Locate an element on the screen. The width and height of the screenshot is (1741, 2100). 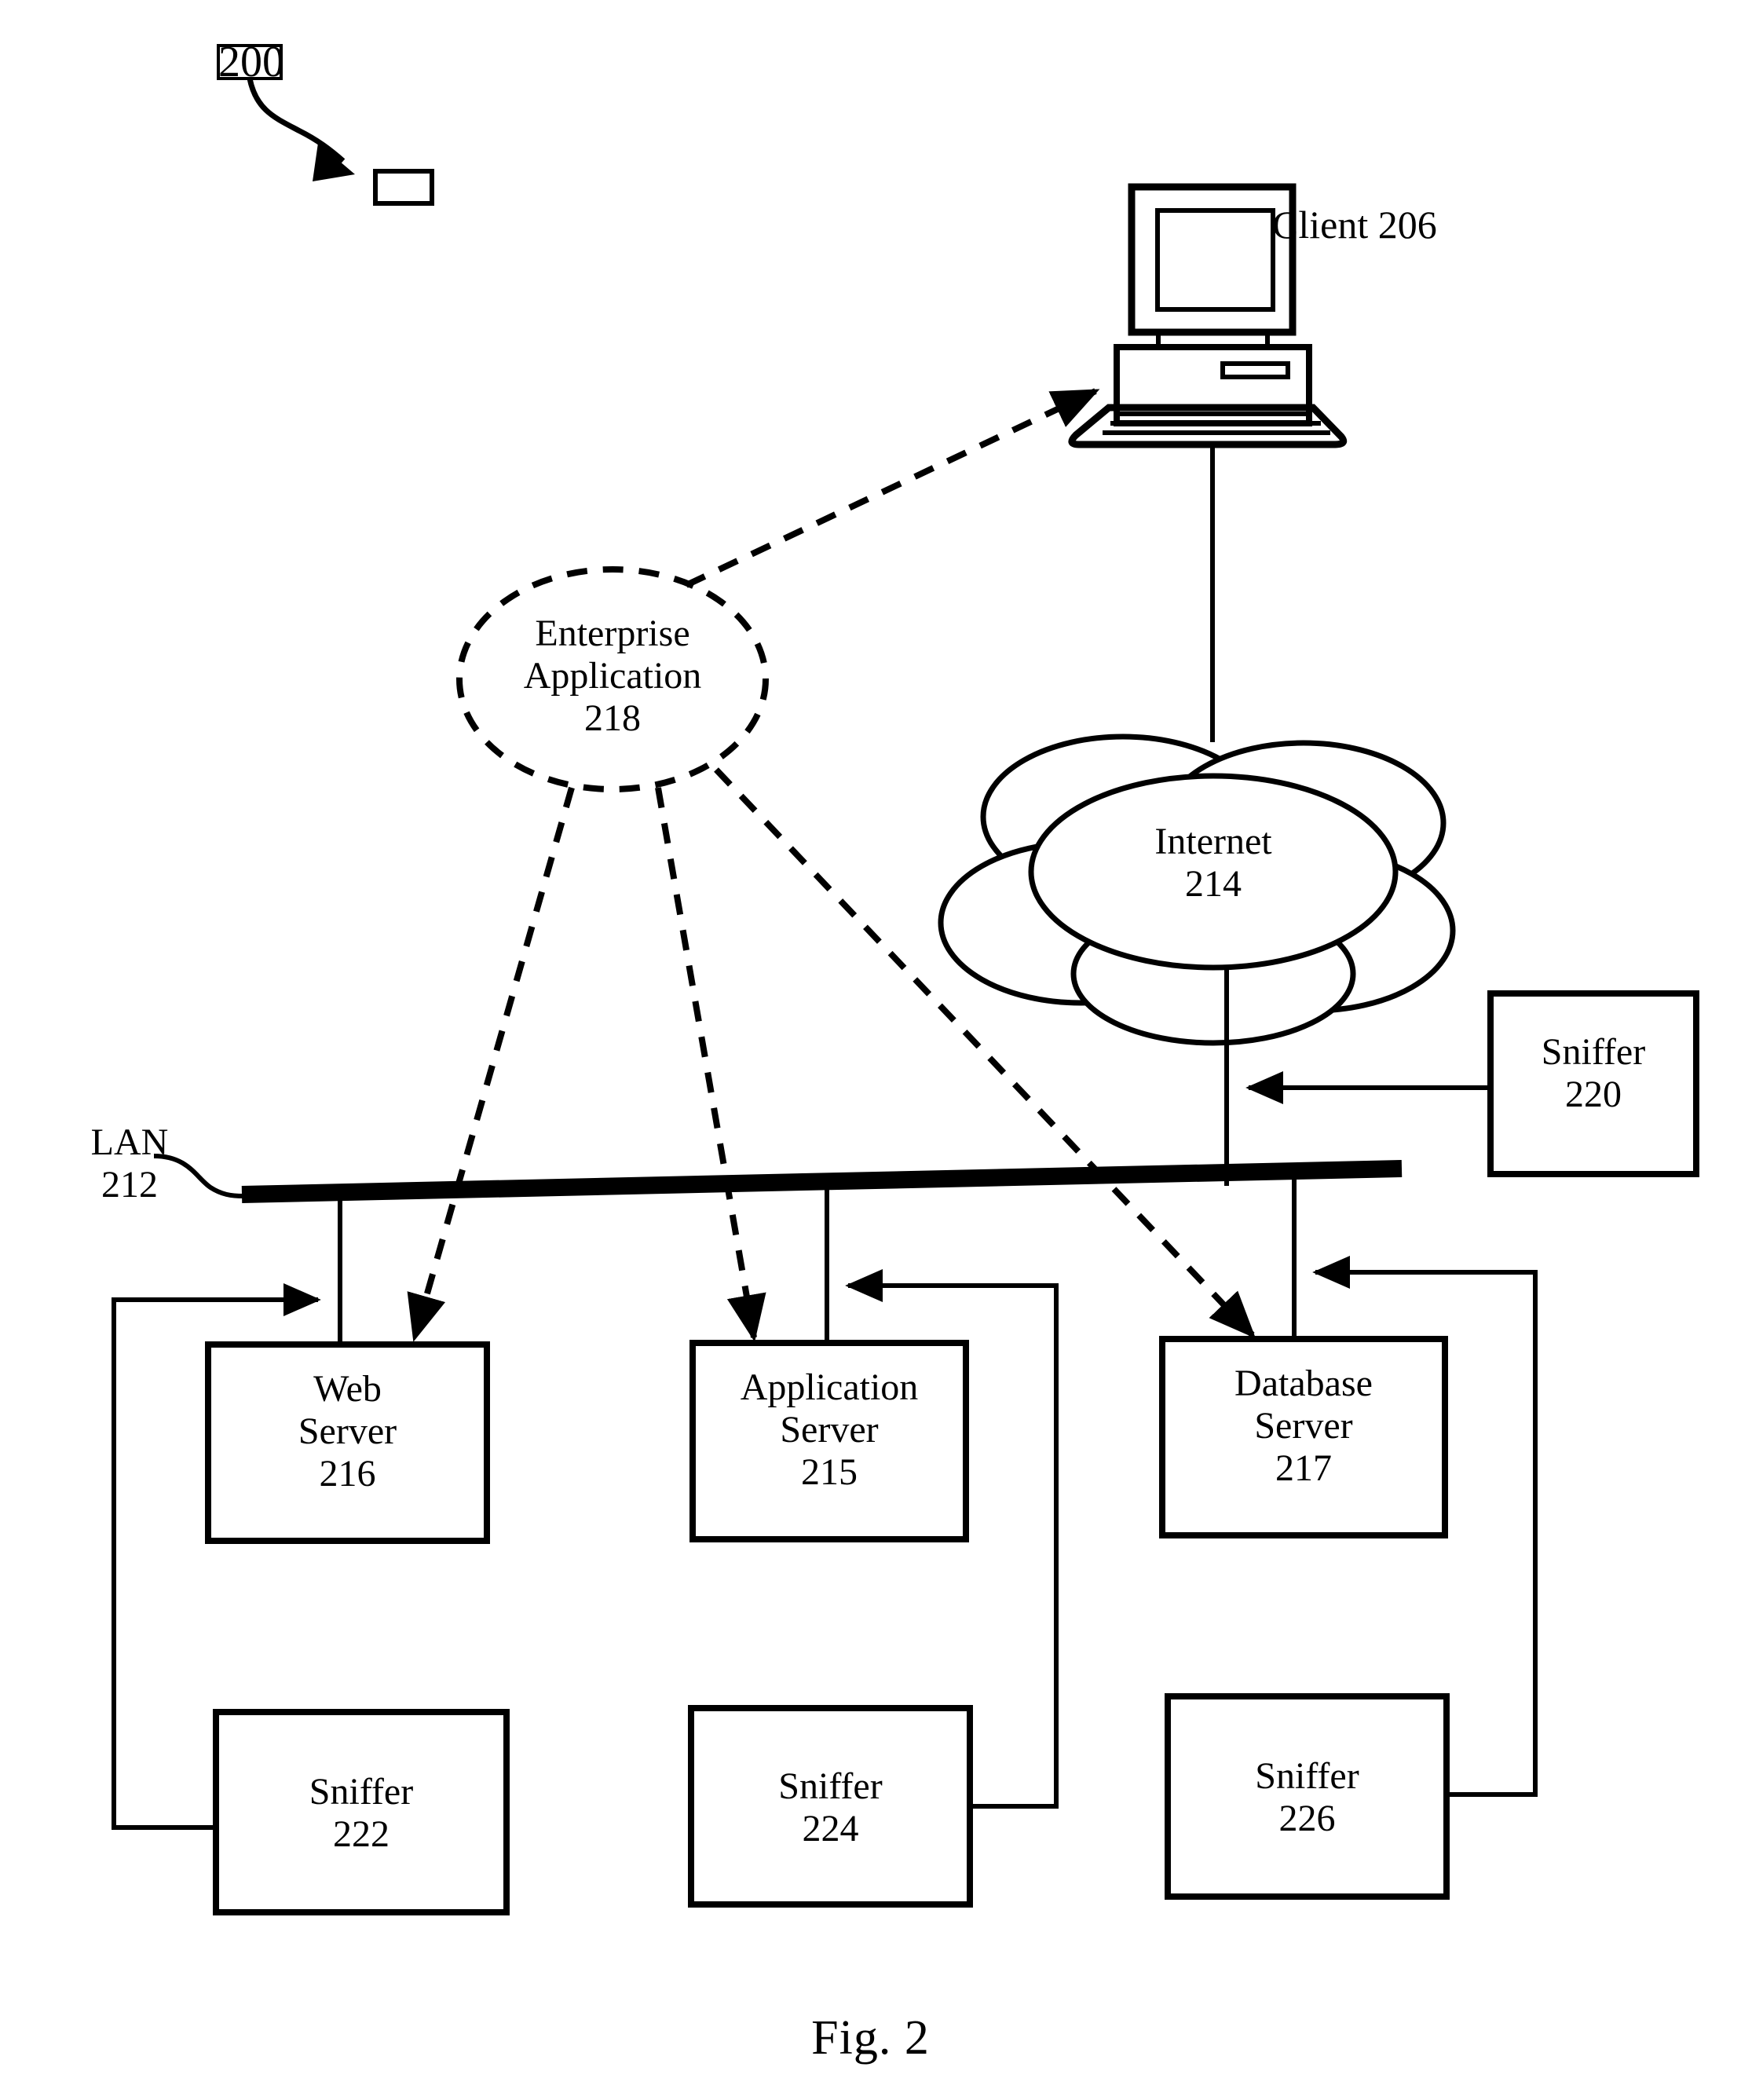
application-server-box is located at coordinates (829, 1441).